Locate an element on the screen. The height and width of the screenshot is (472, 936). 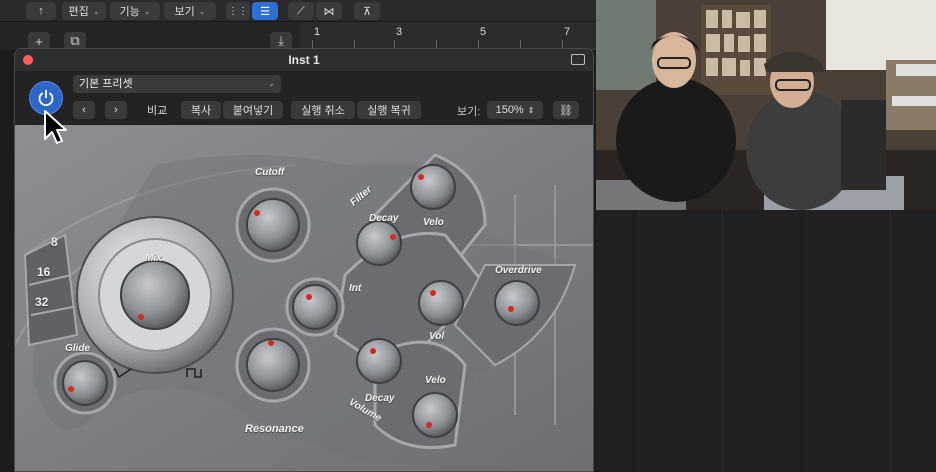
int-label: Int is located at coordinates (355, 288).